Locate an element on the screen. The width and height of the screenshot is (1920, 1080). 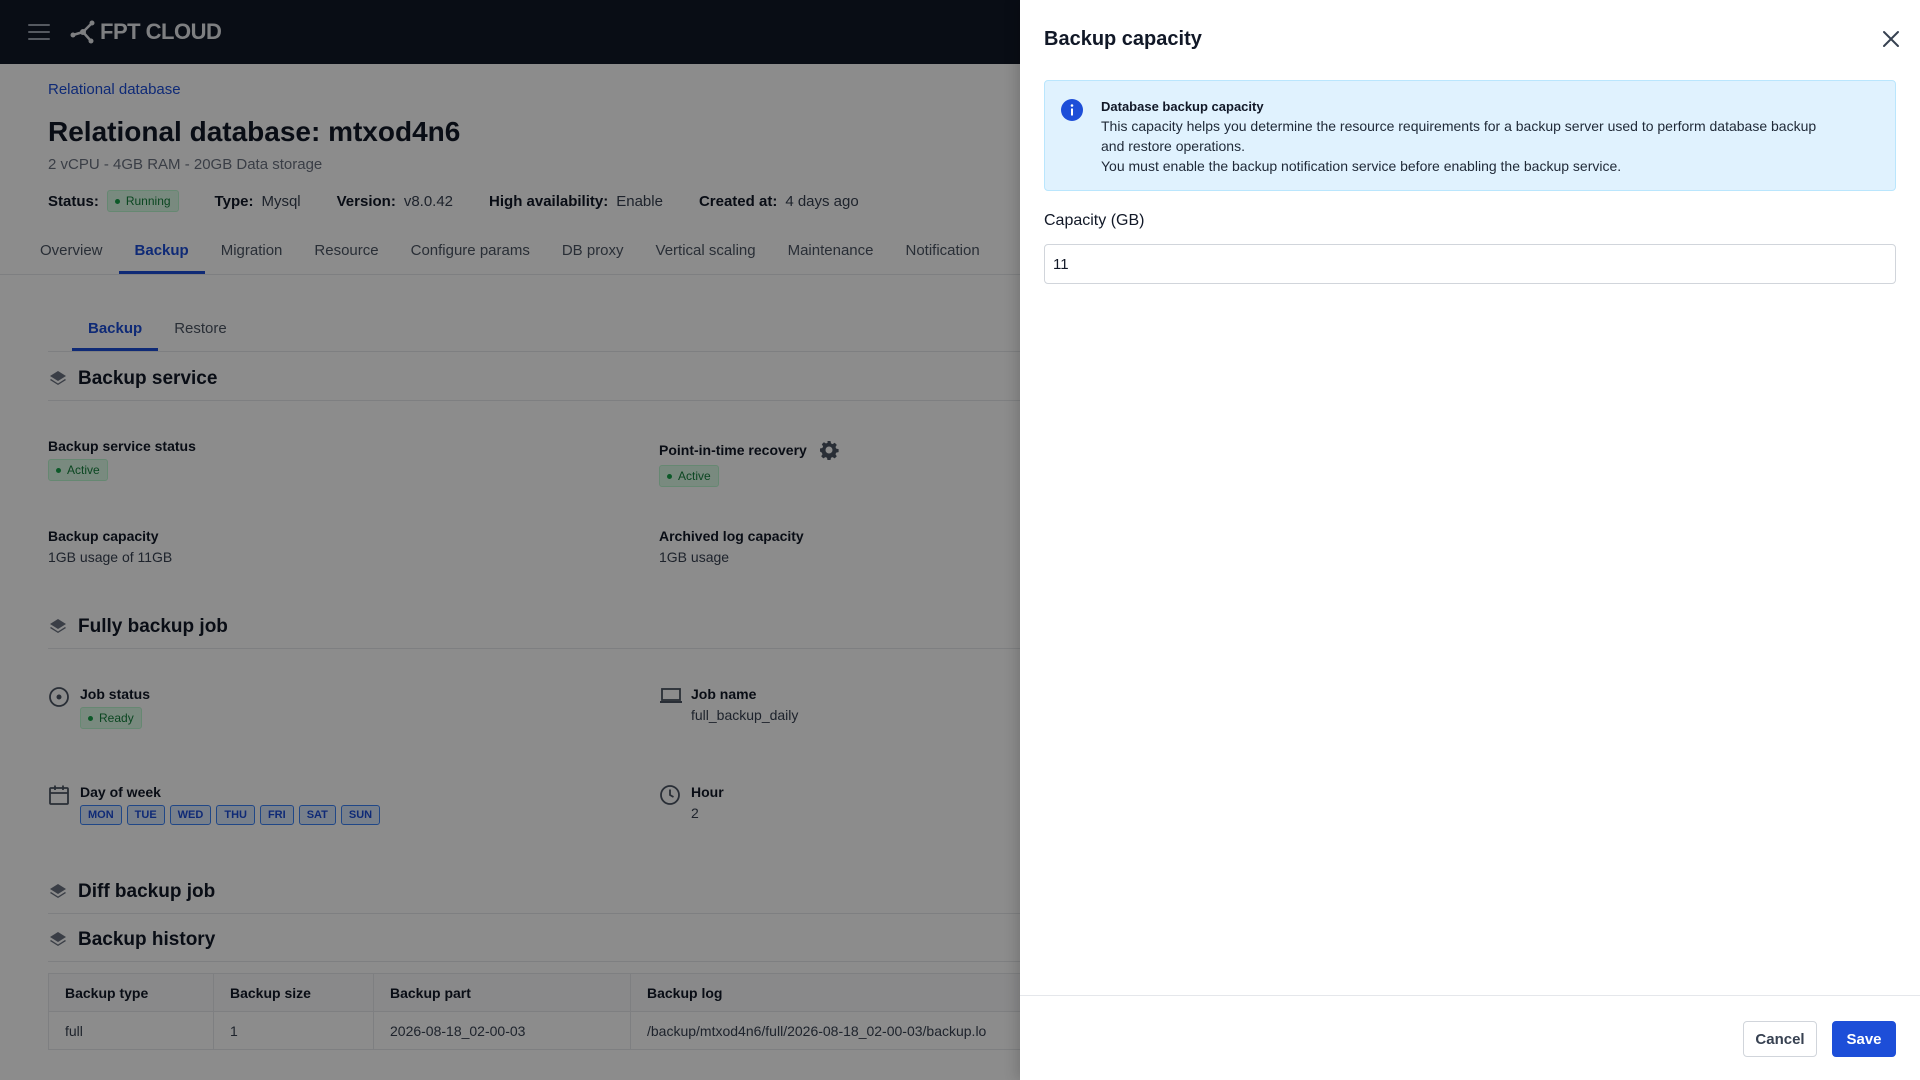
close-icon is located at coordinates (1891, 39).